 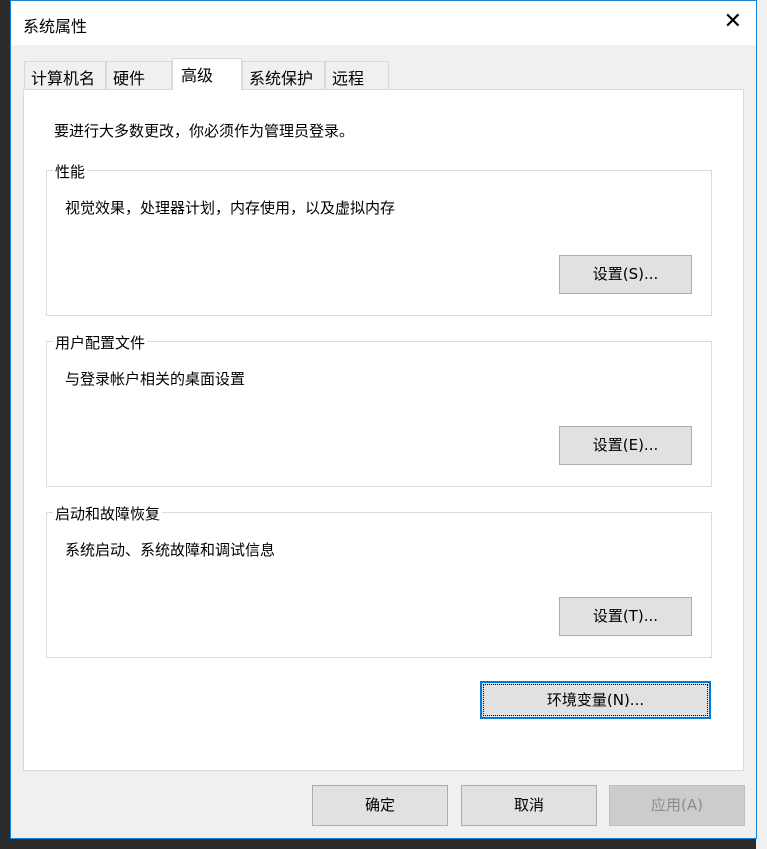 What do you see at coordinates (204, 131) in the screenshot?
I see `admin-notice: 要进行大多数更改，你必须作为管理员登录。` at bounding box center [204, 131].